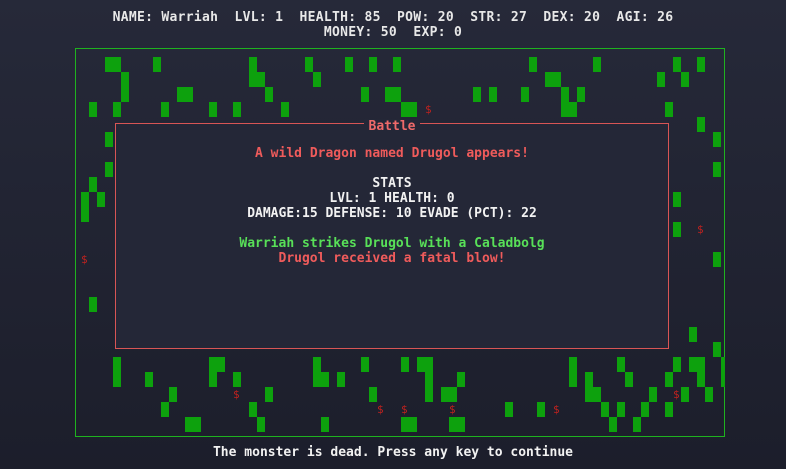 The height and width of the screenshot is (469, 786). I want to click on monster-stats-header: STATS, so click(392, 183).